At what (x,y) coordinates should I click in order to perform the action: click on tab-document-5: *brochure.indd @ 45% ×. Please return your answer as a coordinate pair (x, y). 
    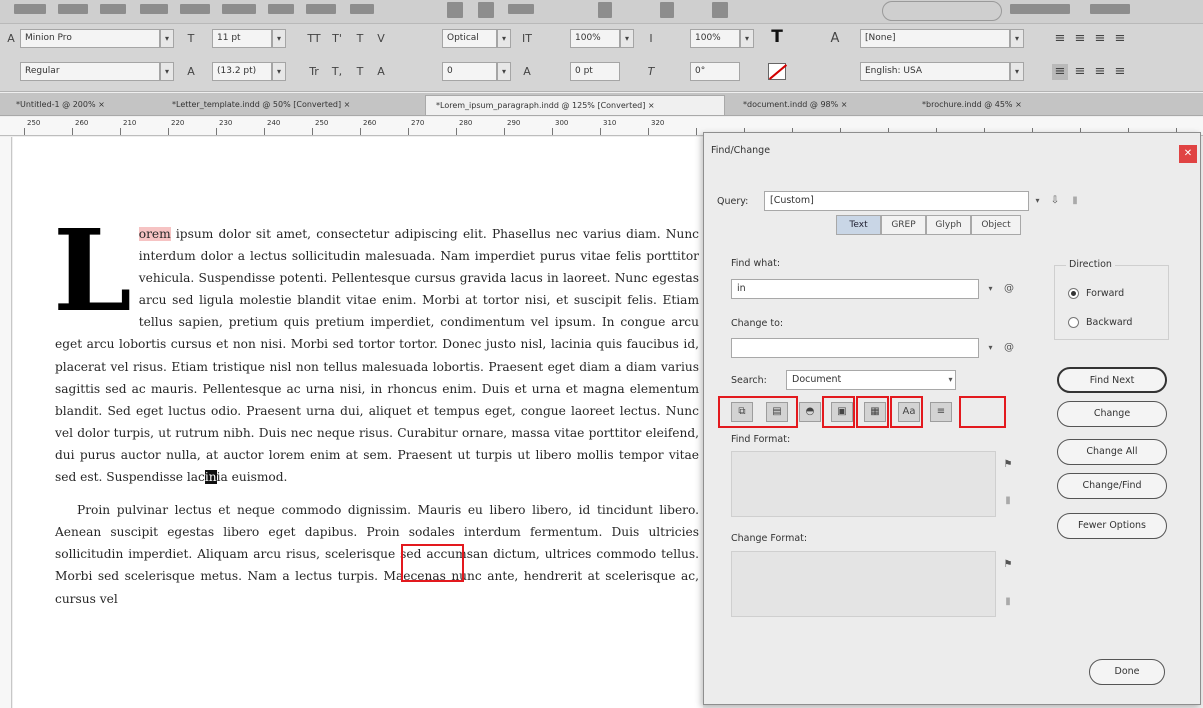
    Looking at the image, I should click on (992, 105).